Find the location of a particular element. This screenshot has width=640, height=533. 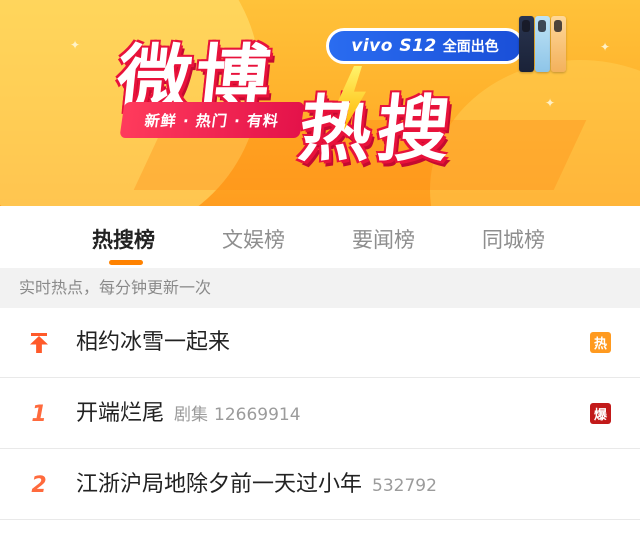

rank-number: 1 is located at coordinates (39, 414).